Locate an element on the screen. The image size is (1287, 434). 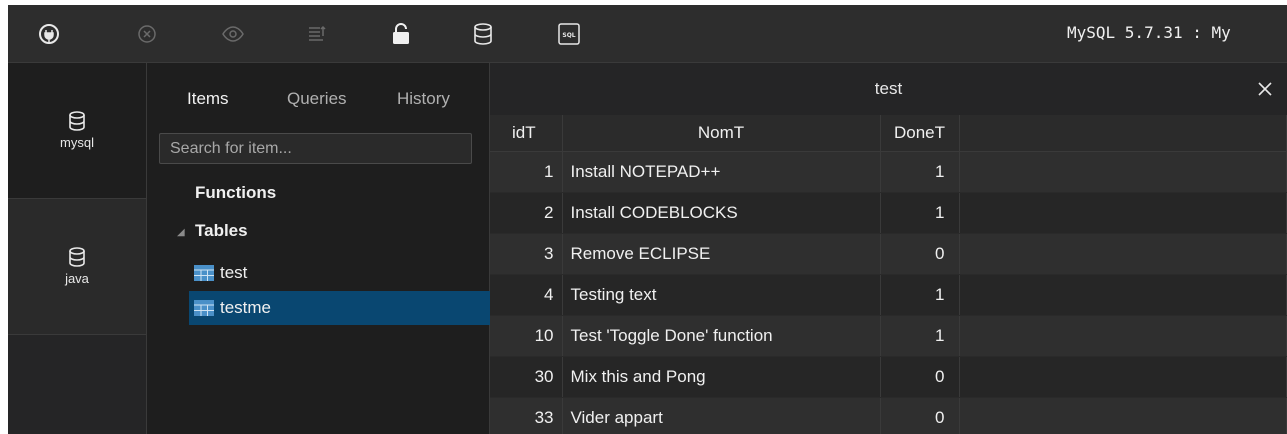
column-header-DoneT: DoneT is located at coordinates (920, 133).